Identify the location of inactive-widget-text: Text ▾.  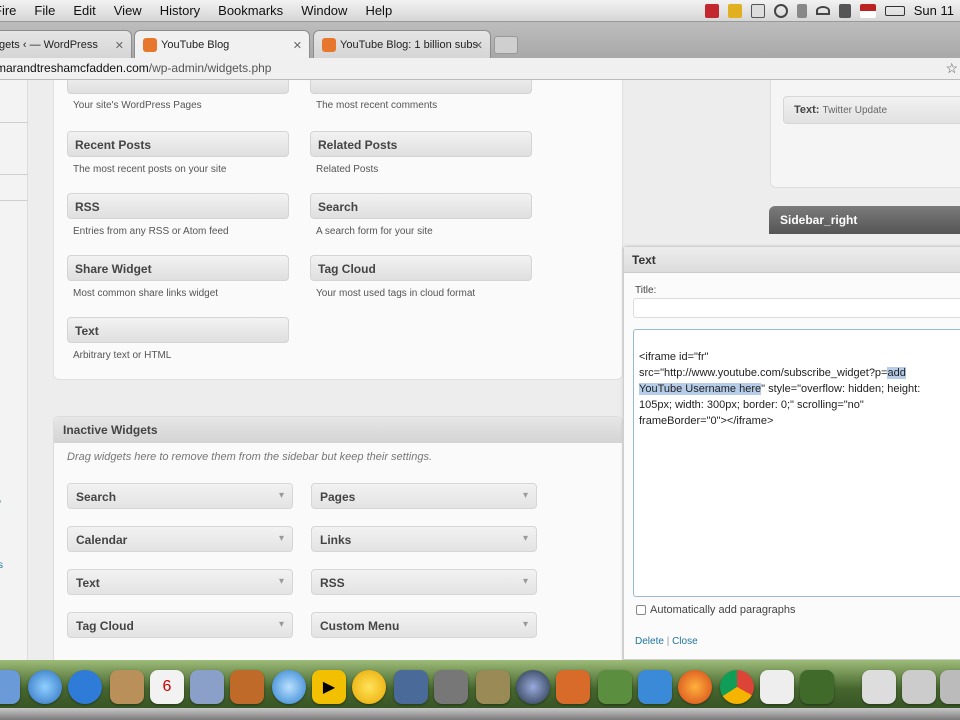
(180, 582).